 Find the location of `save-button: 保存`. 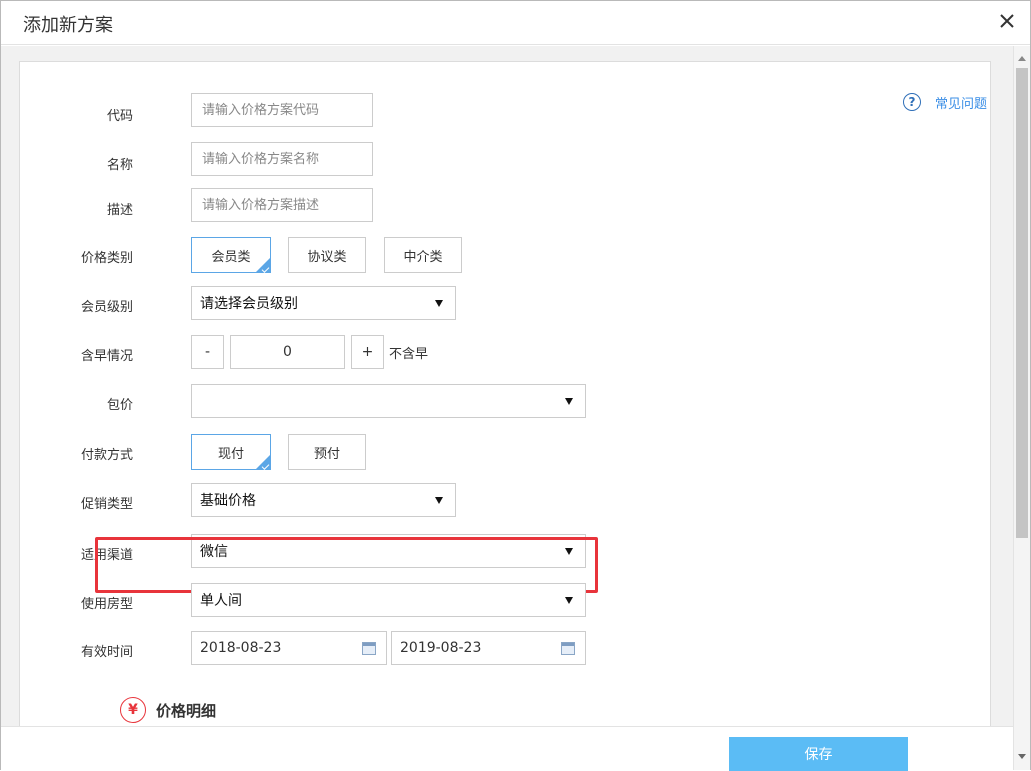

save-button: 保存 is located at coordinates (818, 754).